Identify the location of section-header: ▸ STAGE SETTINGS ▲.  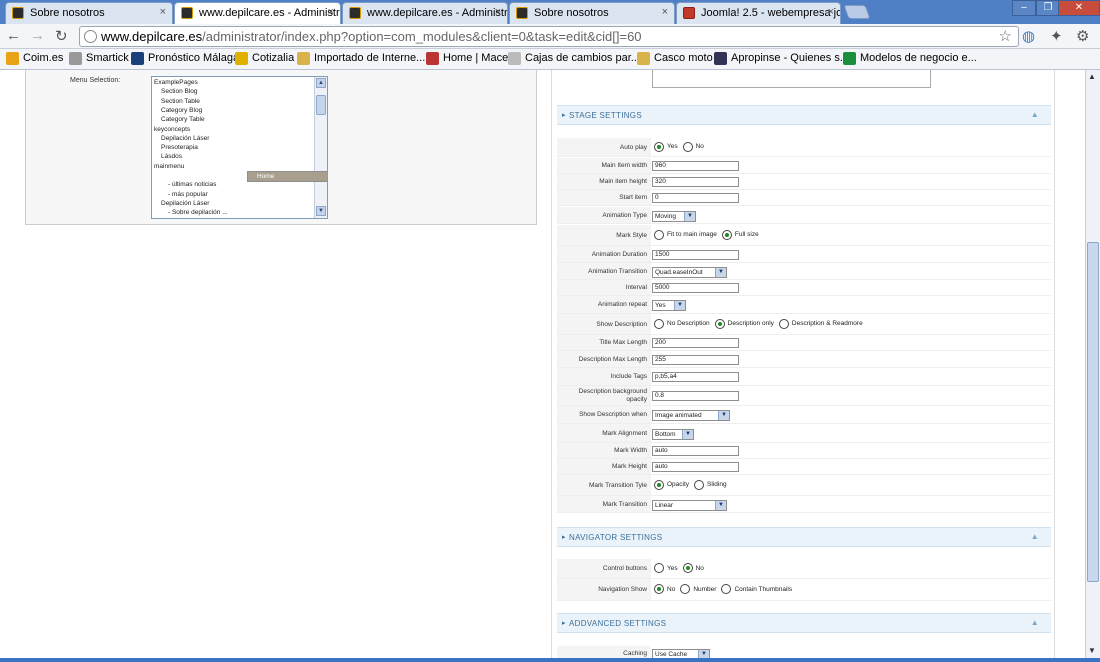
(804, 115).